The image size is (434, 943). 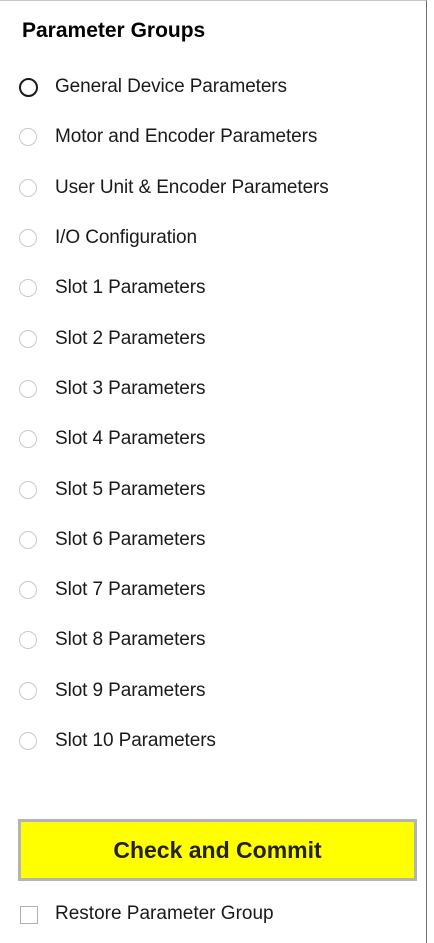 What do you see at coordinates (213, 490) in the screenshot?
I see `radio-slot-5-parameters: Slot 5 Parameters` at bounding box center [213, 490].